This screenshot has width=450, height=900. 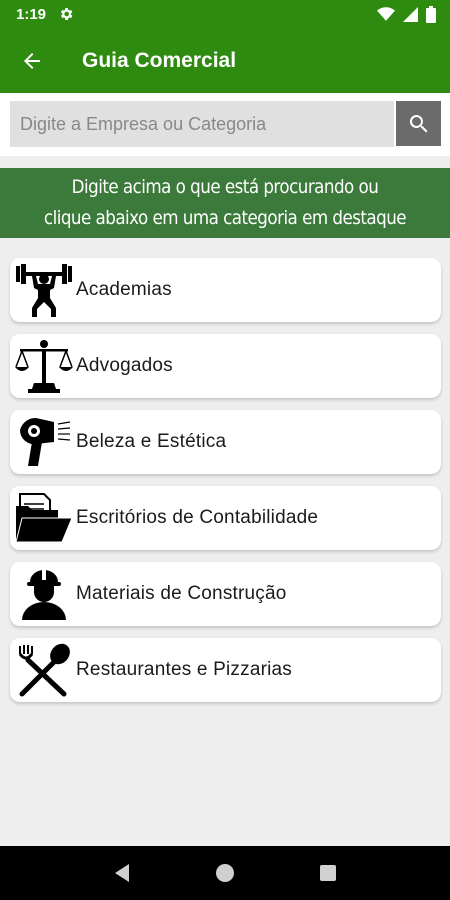 I want to click on category-label: Advogados, so click(x=124, y=365).